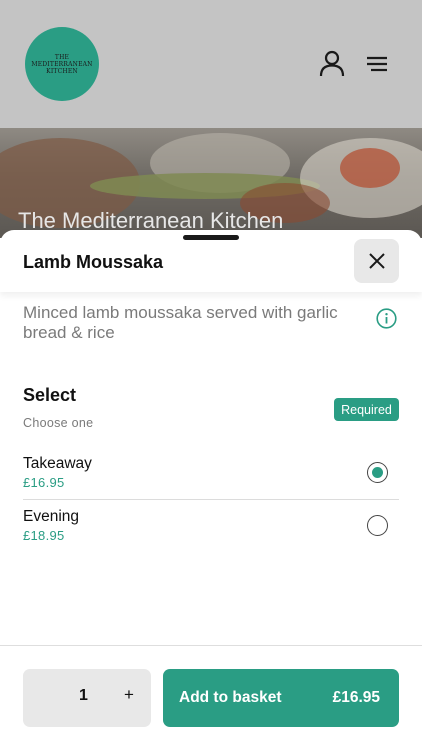  Describe the element at coordinates (129, 696) in the screenshot. I see `increase-quantity-button: +` at that location.